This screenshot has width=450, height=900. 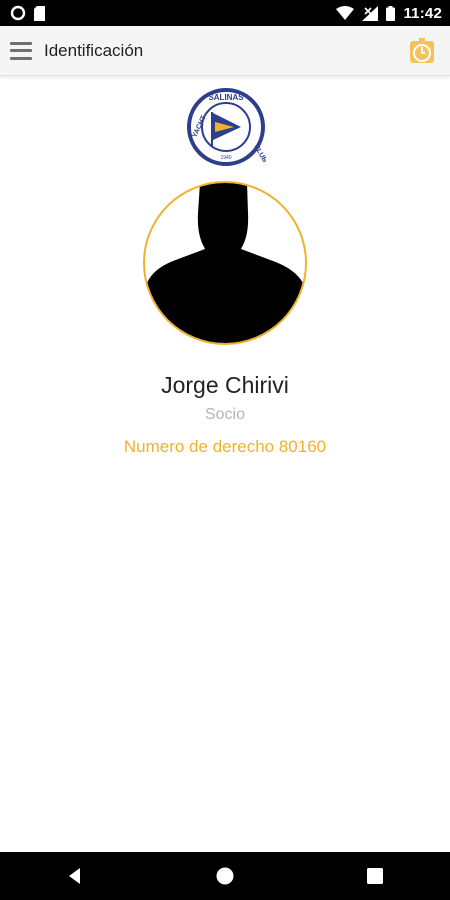 What do you see at coordinates (225, 385) in the screenshot?
I see `profile-name: Jorge Chirivi` at bounding box center [225, 385].